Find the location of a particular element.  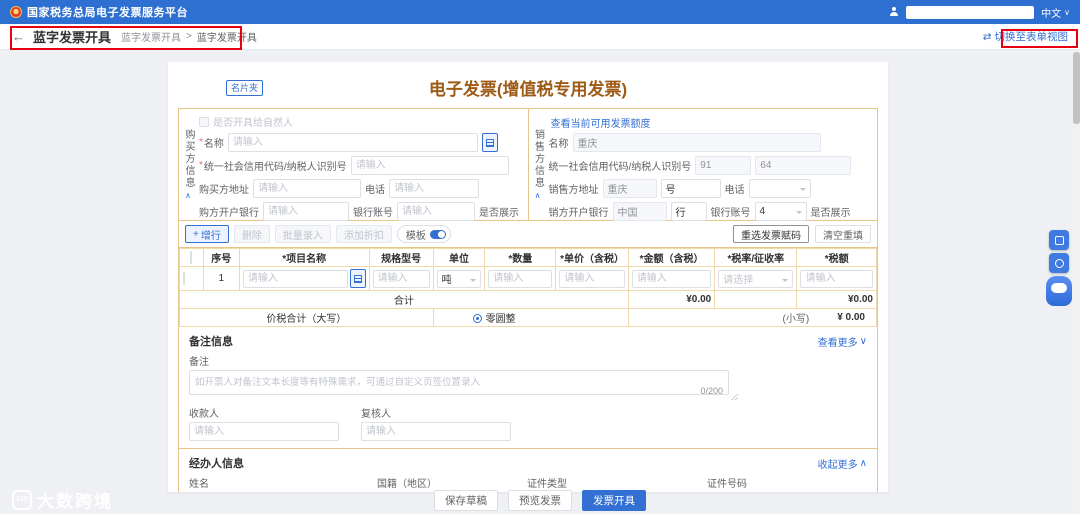

scrollbar-thumb is located at coordinates (1076, 88).